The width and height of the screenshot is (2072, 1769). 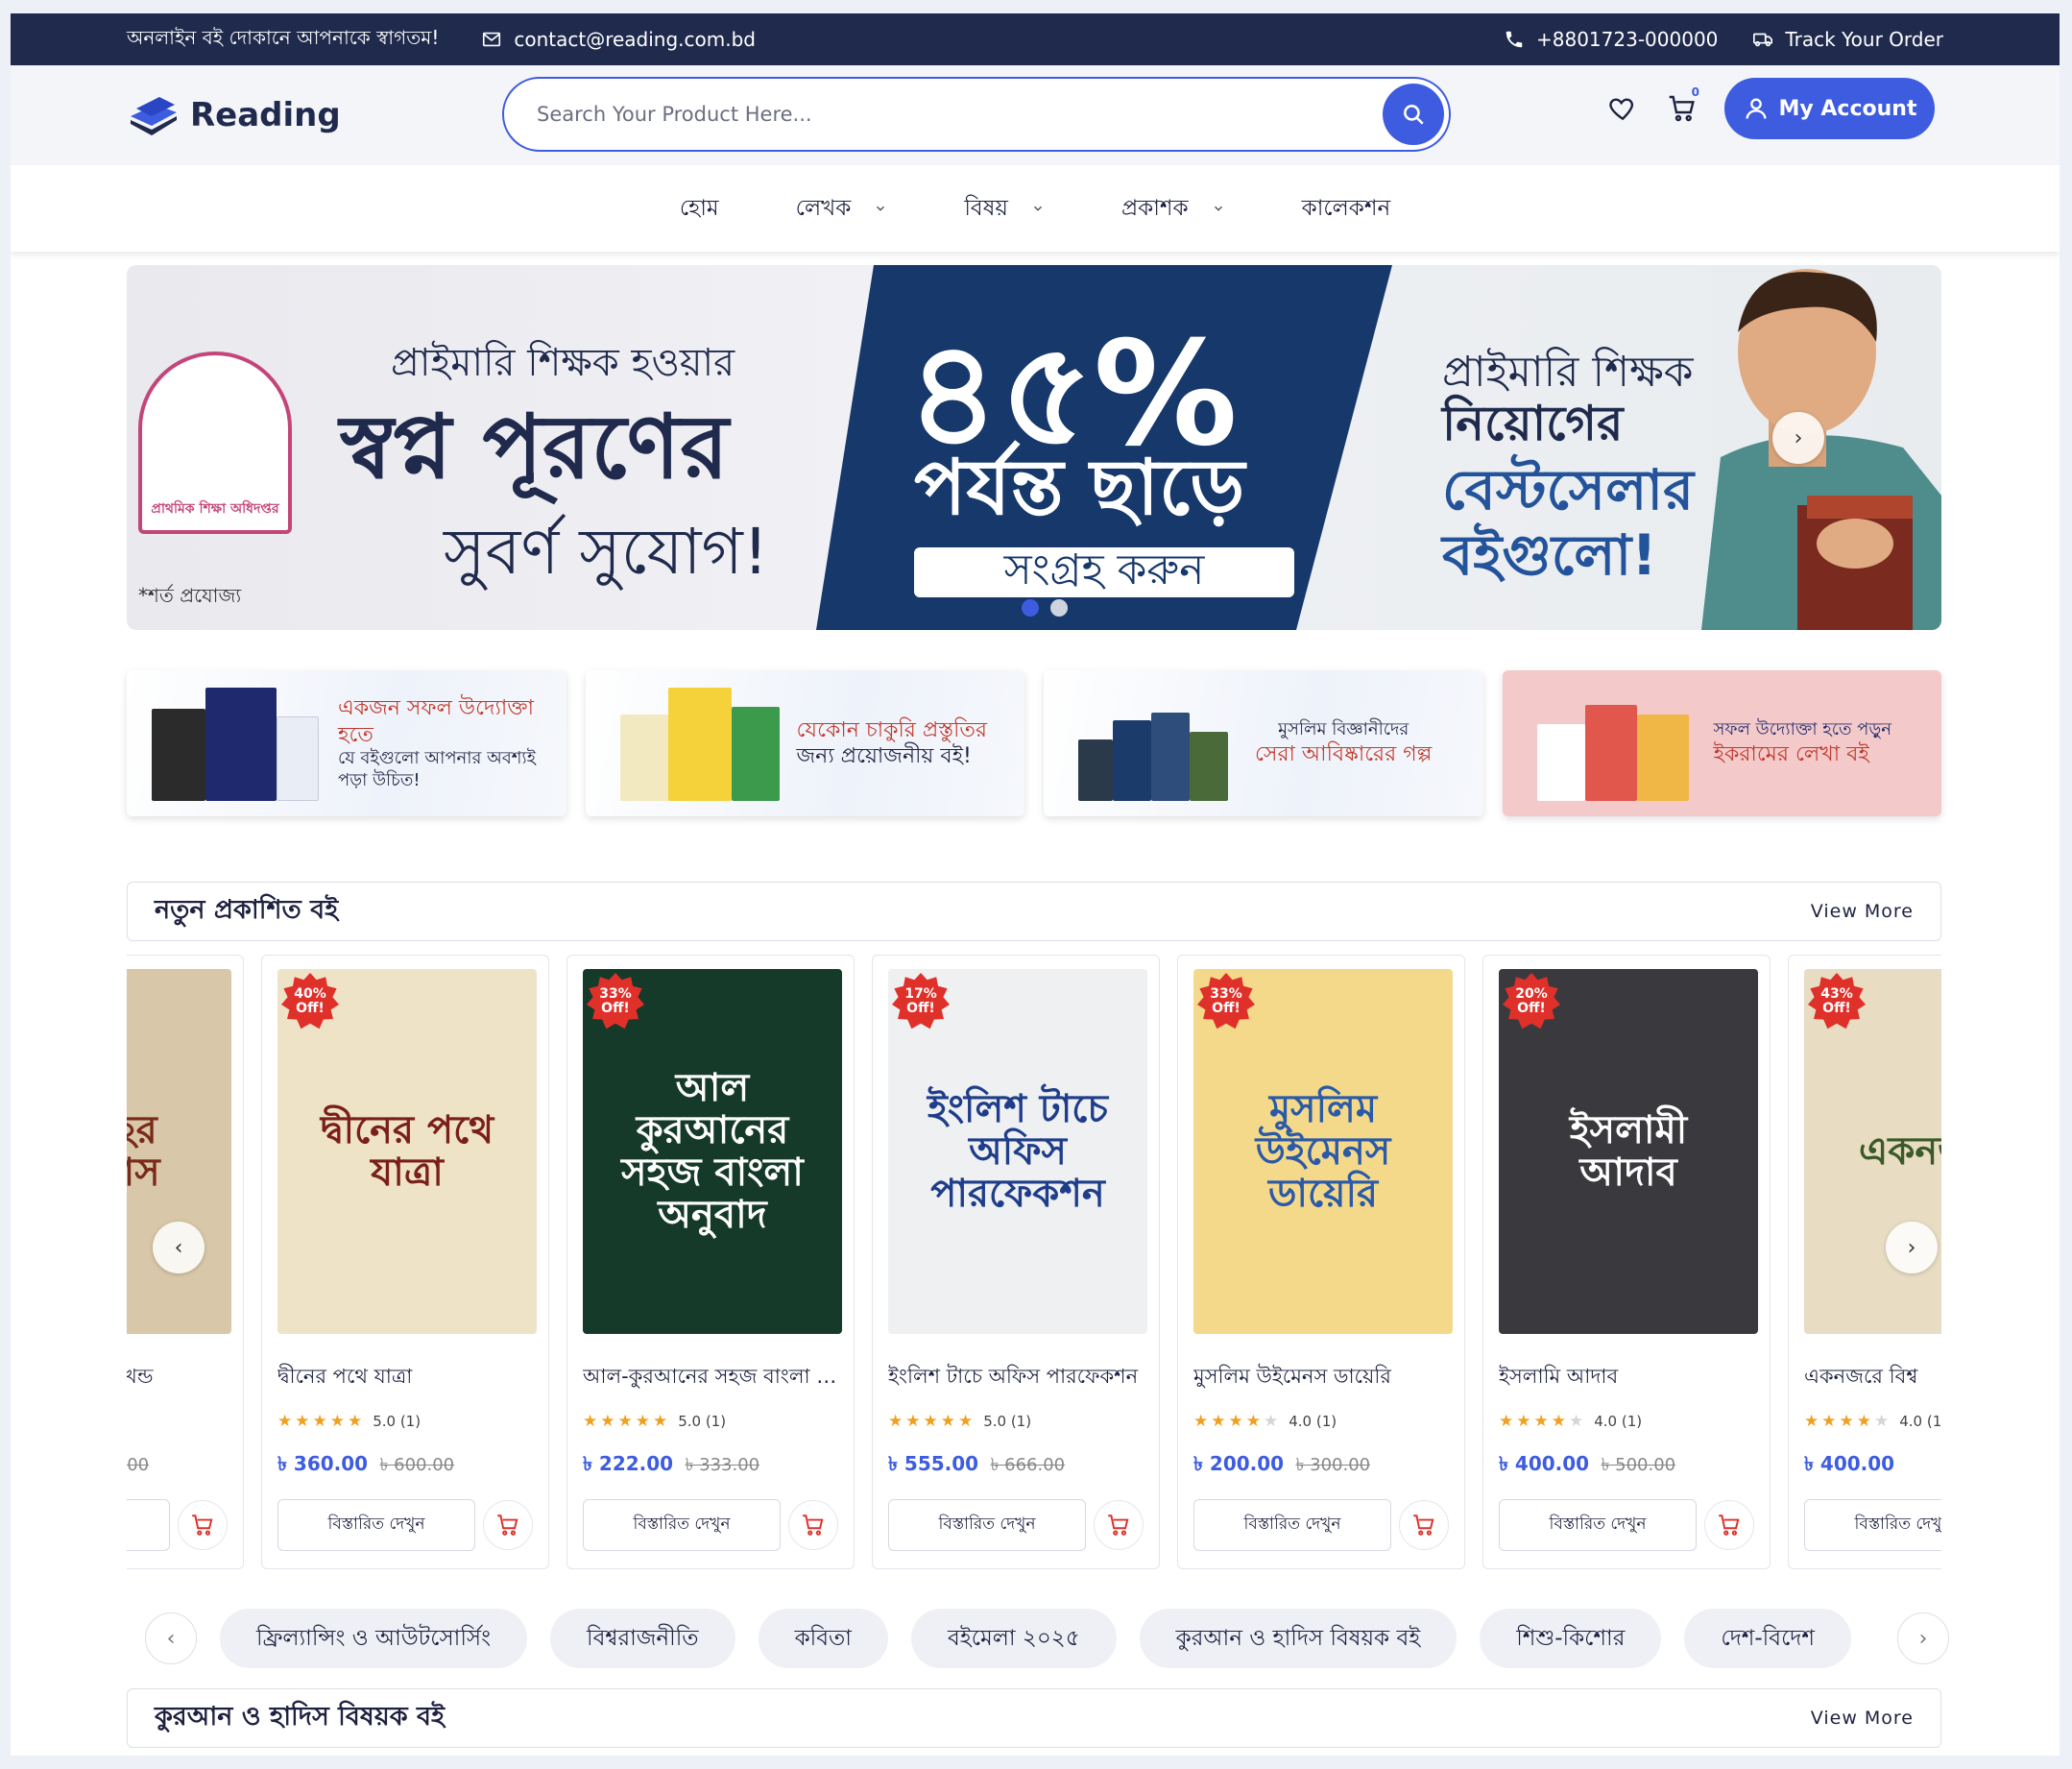 I want to click on old-price: ৳ 666.00, so click(x=1028, y=1465).